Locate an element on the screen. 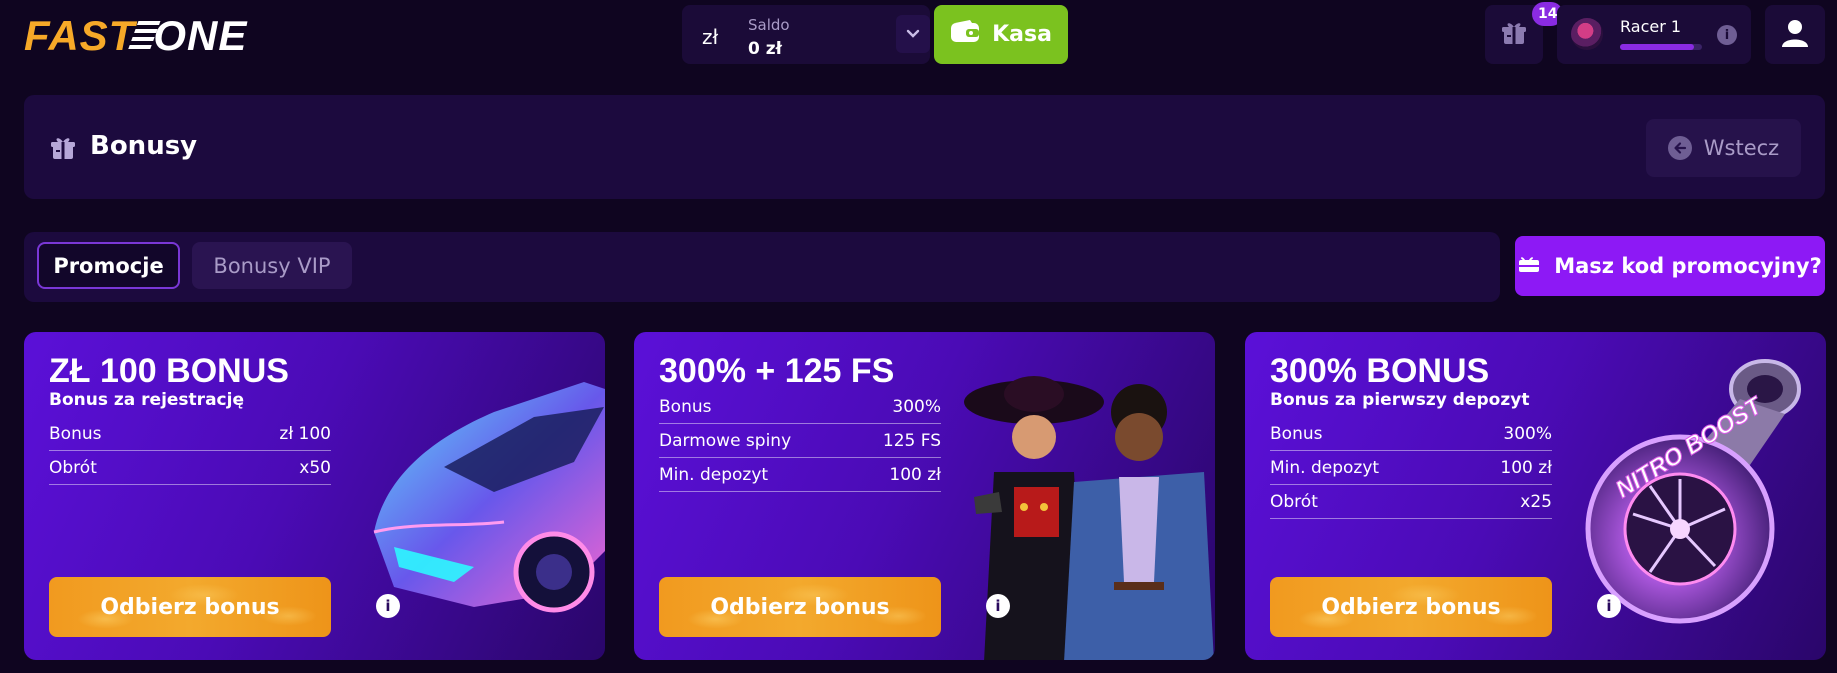  detail-row: Darmowe spiny 125 FS is located at coordinates (800, 441).